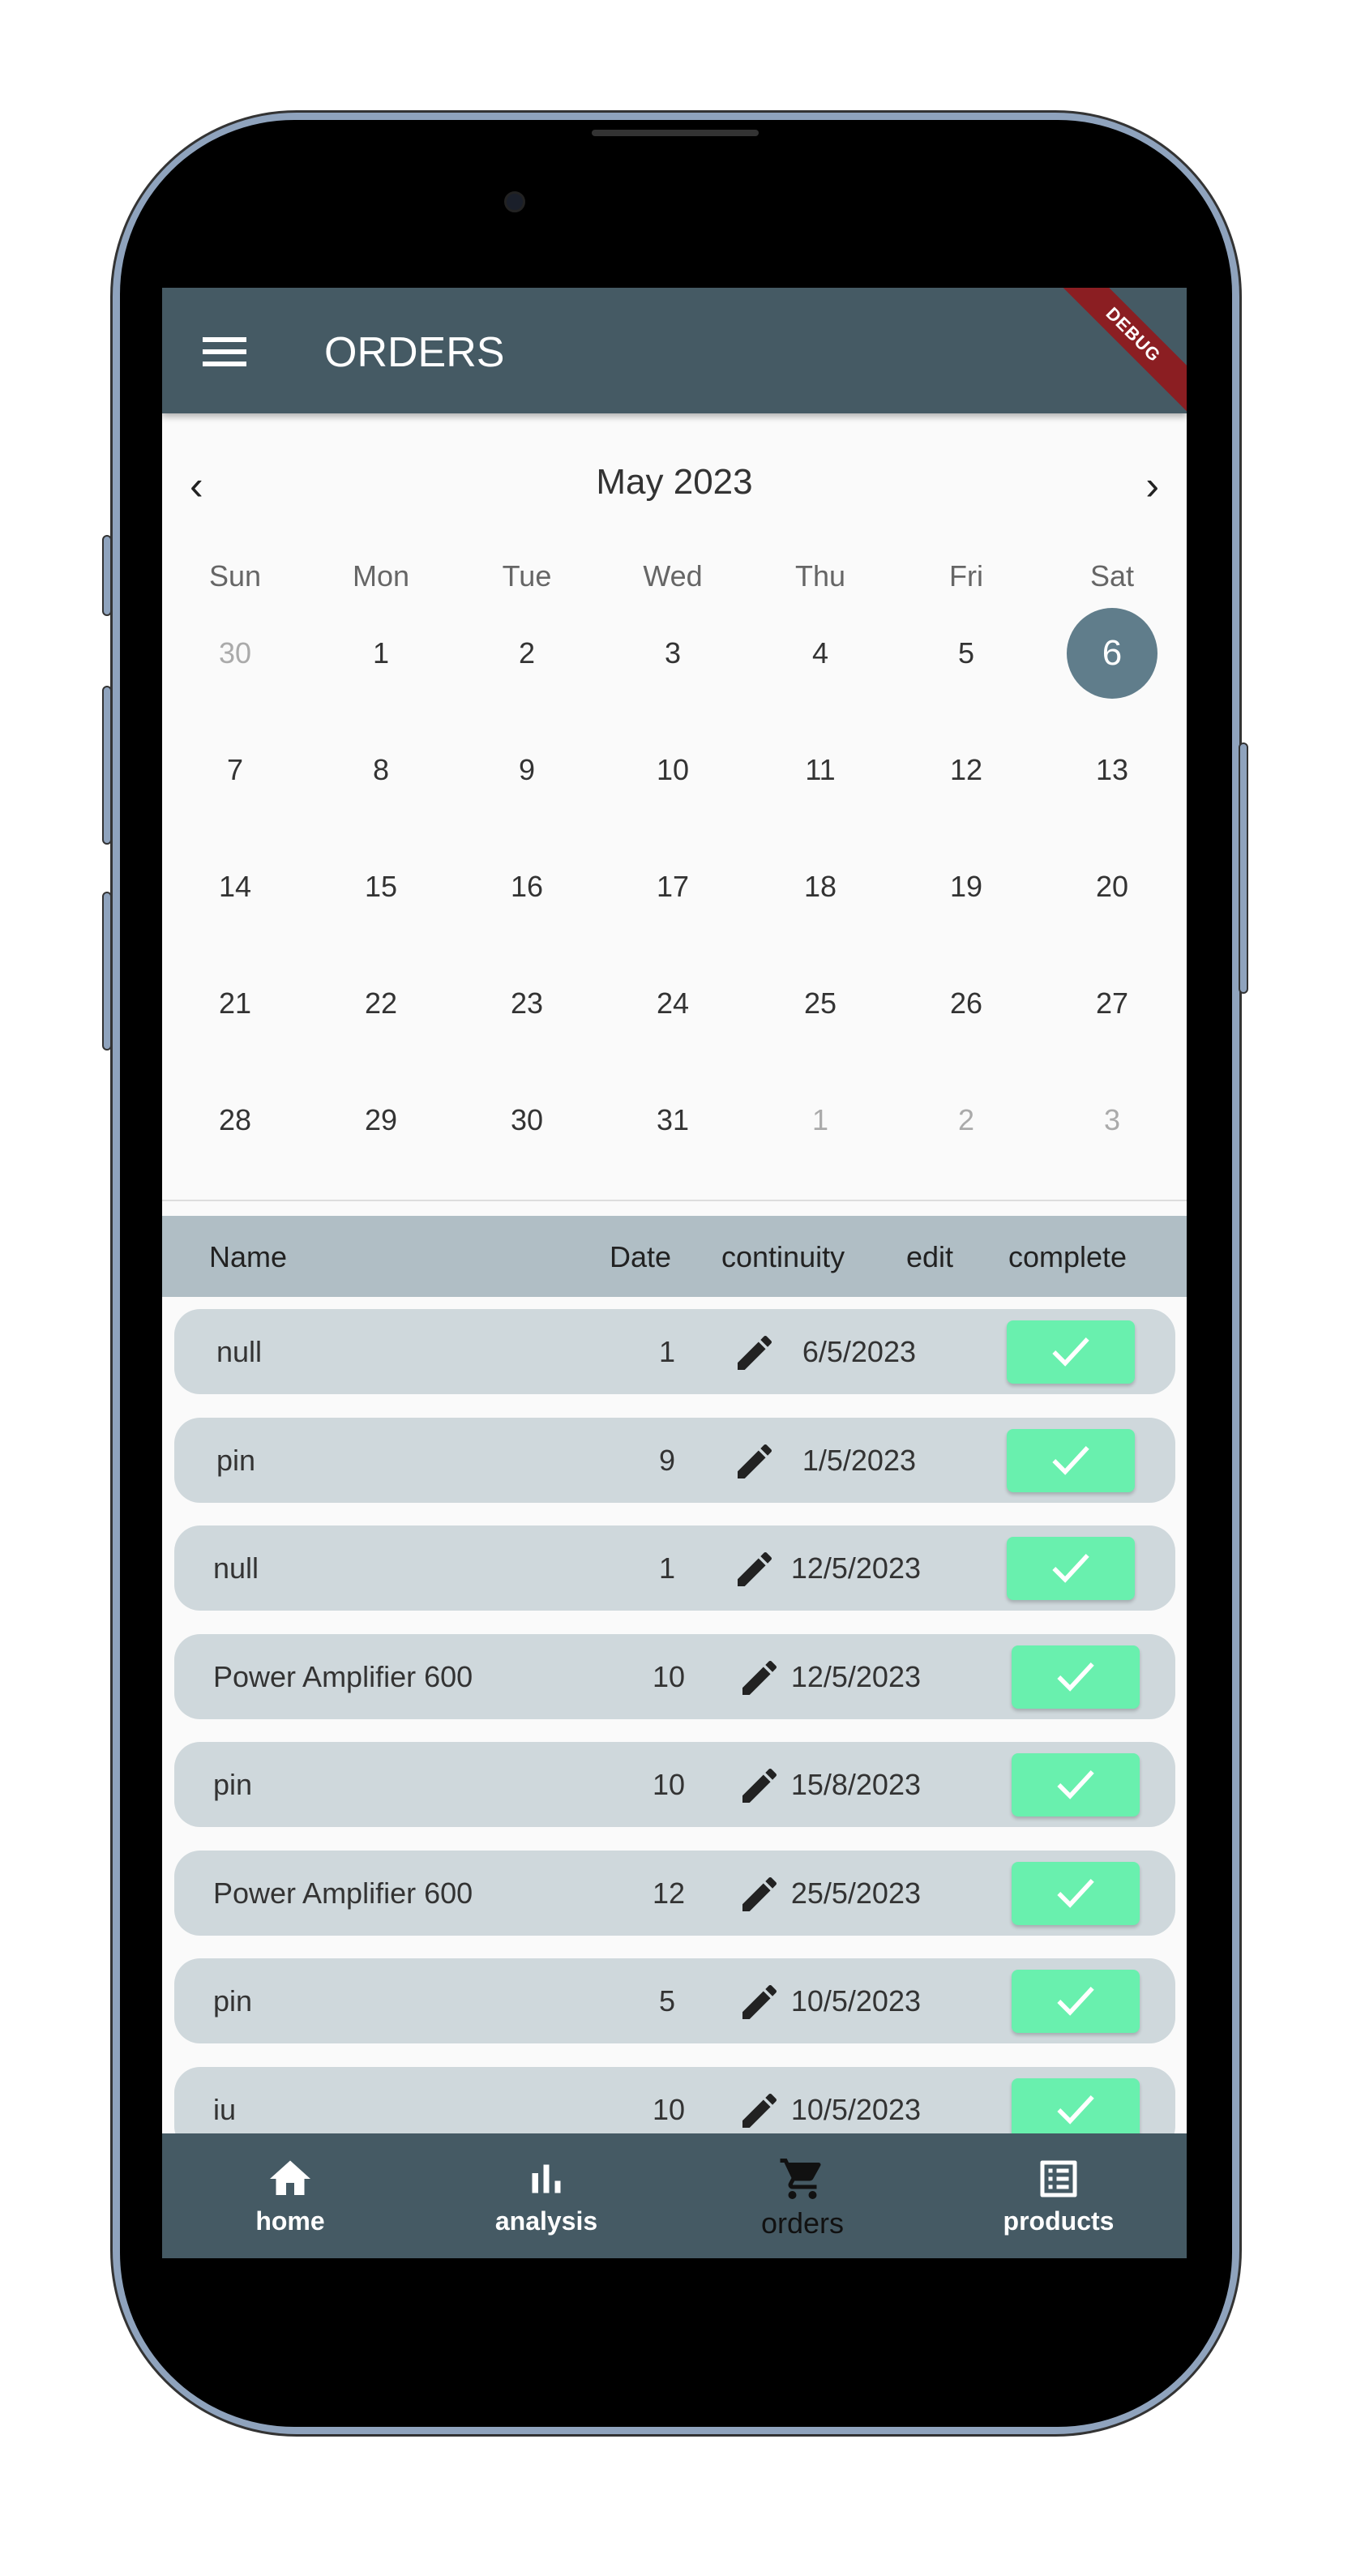 The height and width of the screenshot is (2576, 1365). What do you see at coordinates (930, 1256) in the screenshot?
I see `header-edit: edit` at bounding box center [930, 1256].